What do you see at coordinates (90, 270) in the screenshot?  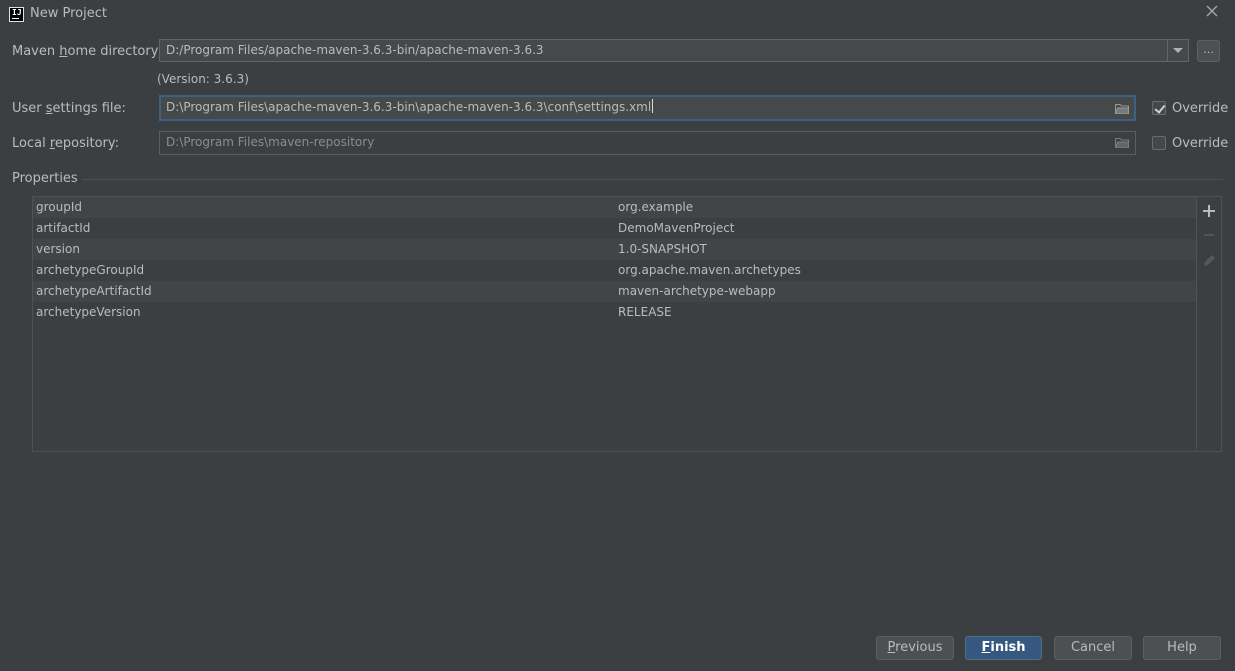 I see `property-key: archetypeGroupId` at bounding box center [90, 270].